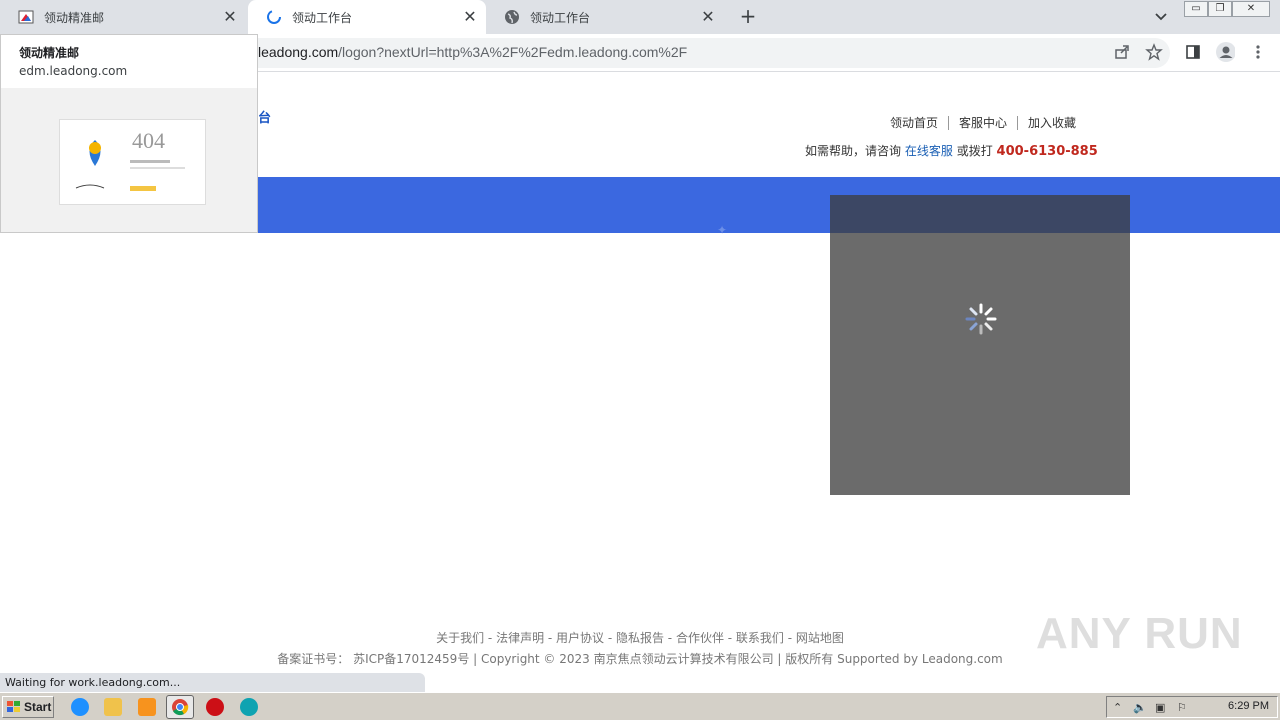  Describe the element at coordinates (722, 230) in the screenshot. I see `sparkle-icon: ✦` at that location.